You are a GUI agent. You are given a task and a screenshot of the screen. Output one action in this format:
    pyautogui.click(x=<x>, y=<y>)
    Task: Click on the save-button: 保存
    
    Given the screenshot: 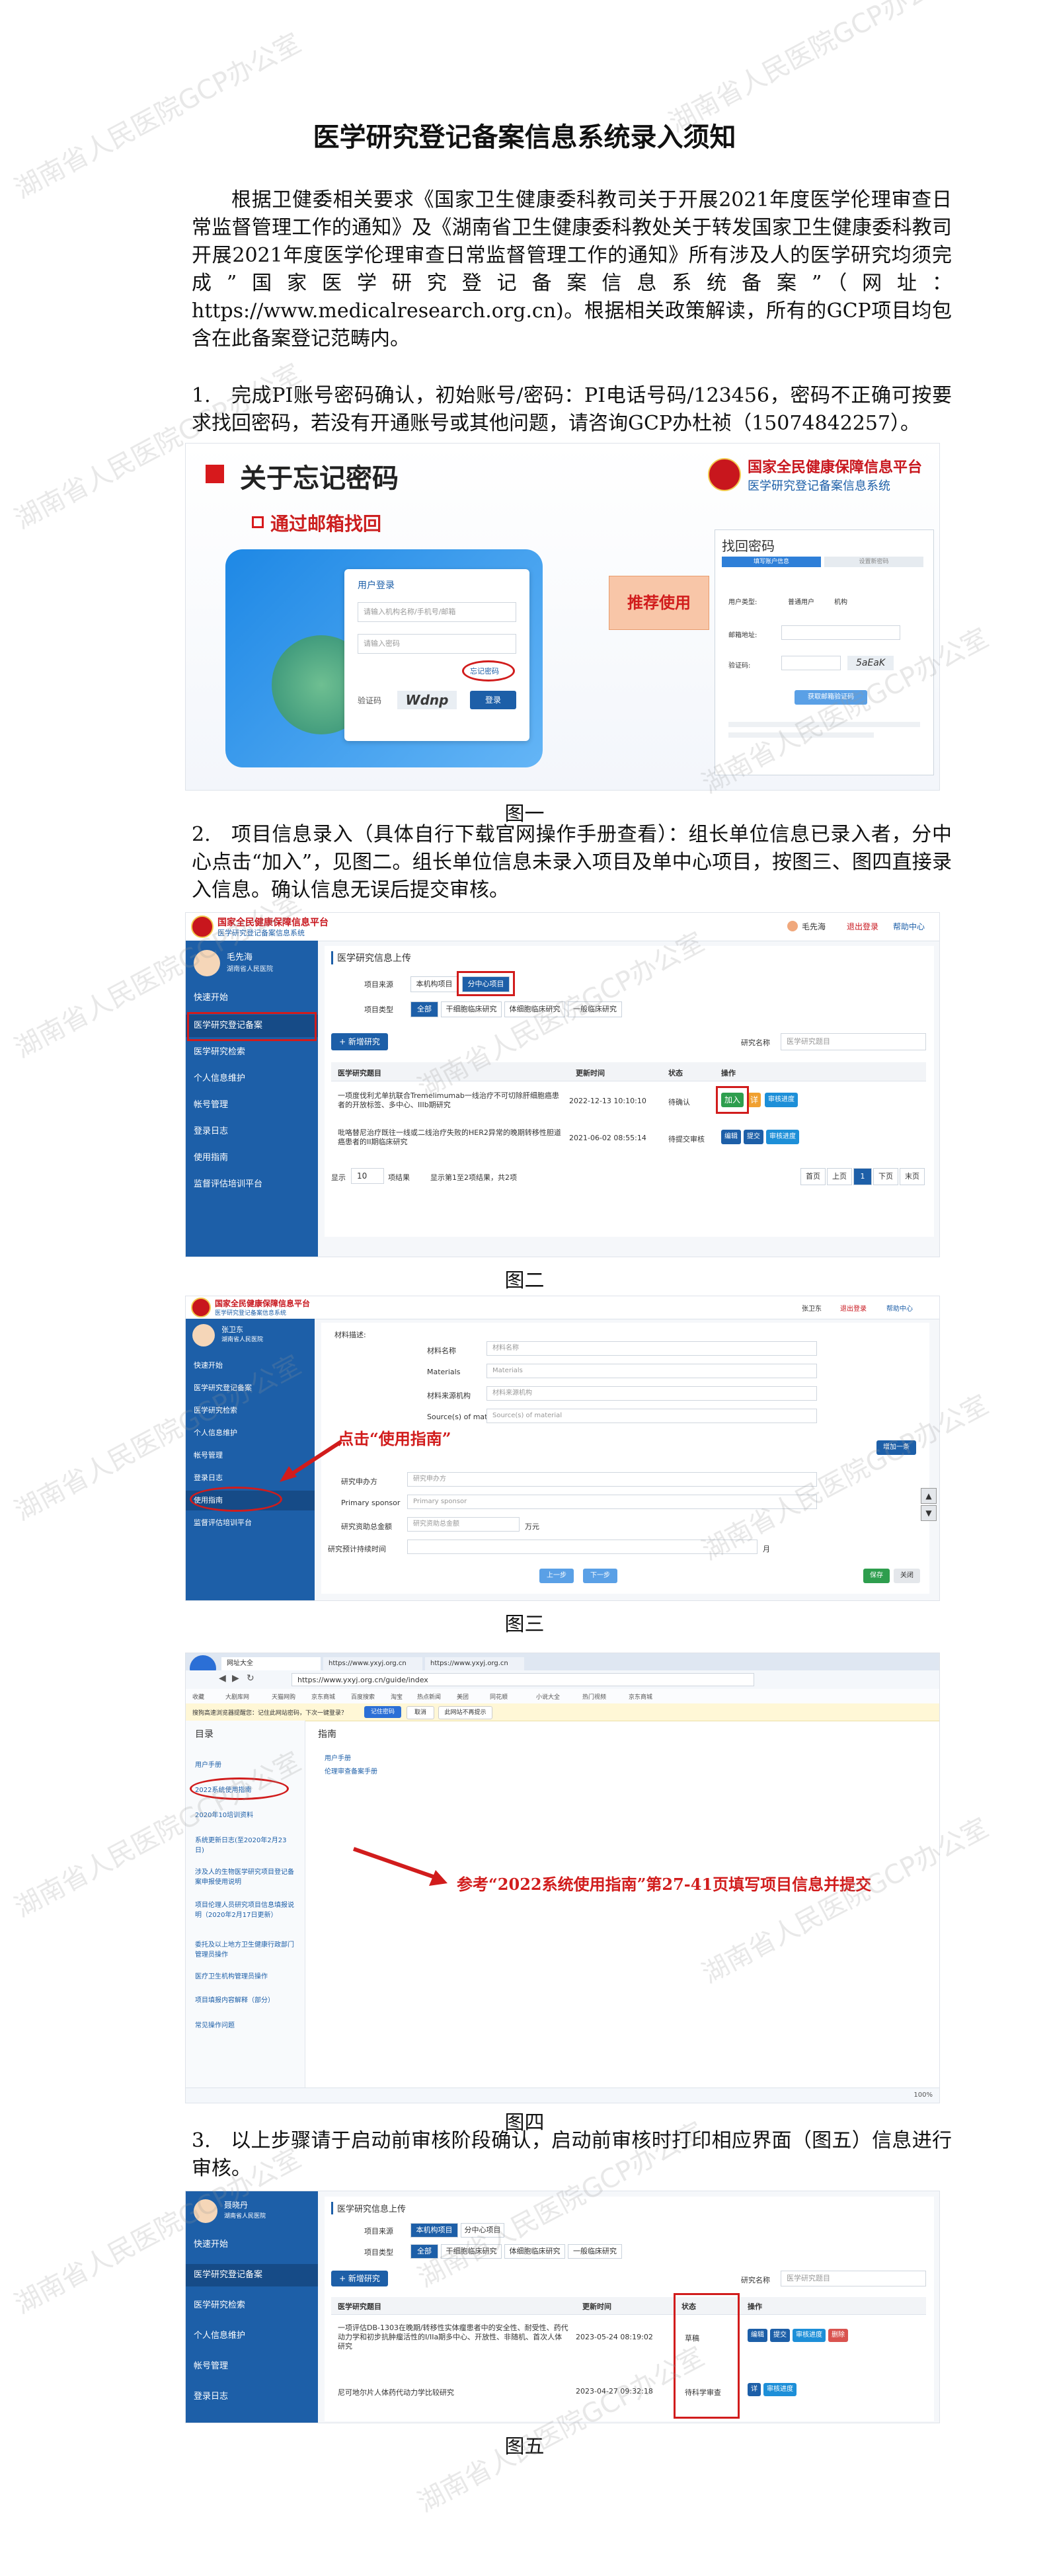 What is the action you would take?
    pyautogui.click(x=877, y=1576)
    